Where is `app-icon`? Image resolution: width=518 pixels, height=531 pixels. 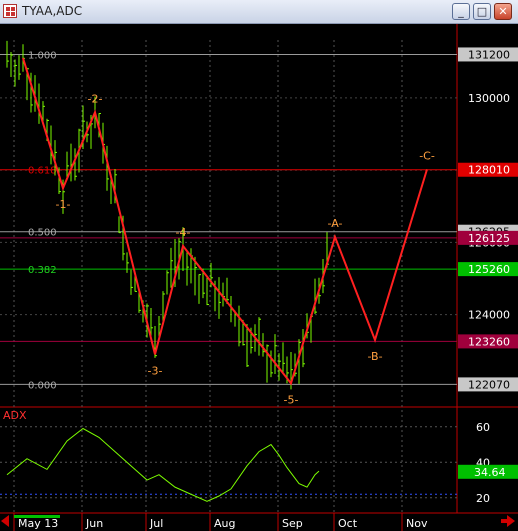 app-icon is located at coordinates (10, 11).